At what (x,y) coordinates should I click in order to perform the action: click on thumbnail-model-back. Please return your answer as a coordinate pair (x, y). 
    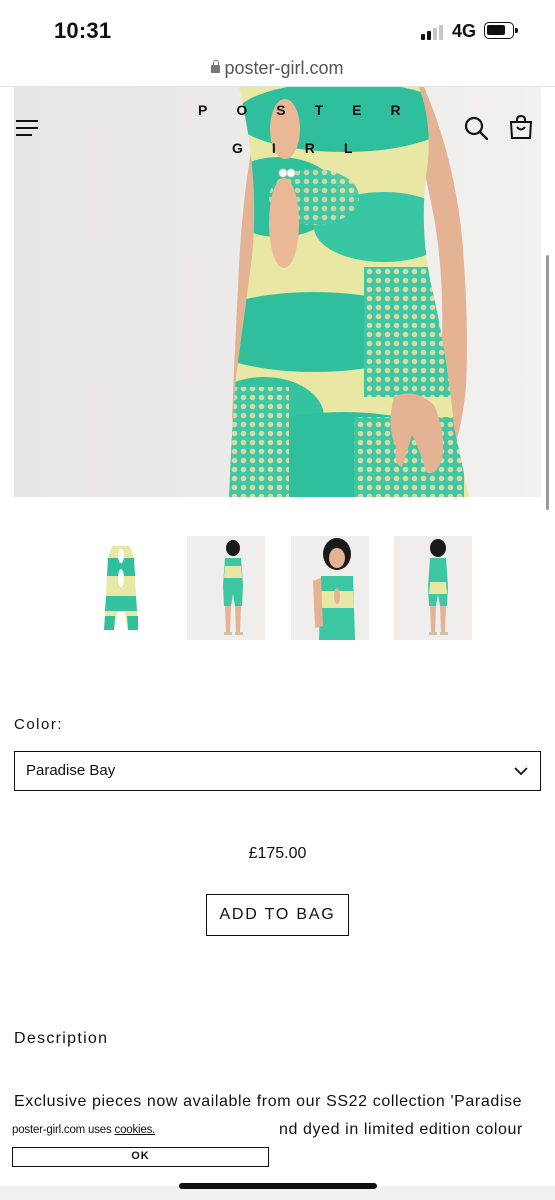
    Looking at the image, I should click on (433, 588).